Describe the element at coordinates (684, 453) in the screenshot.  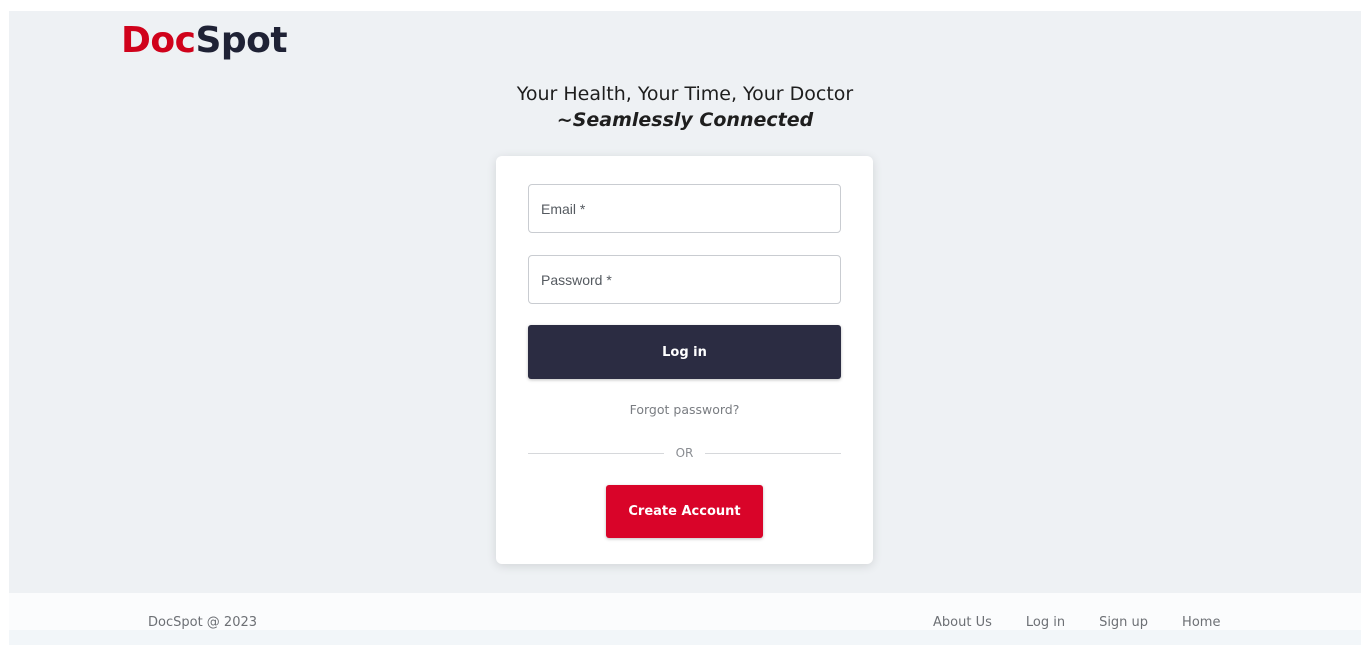
I see `or-divider: OR` at that location.